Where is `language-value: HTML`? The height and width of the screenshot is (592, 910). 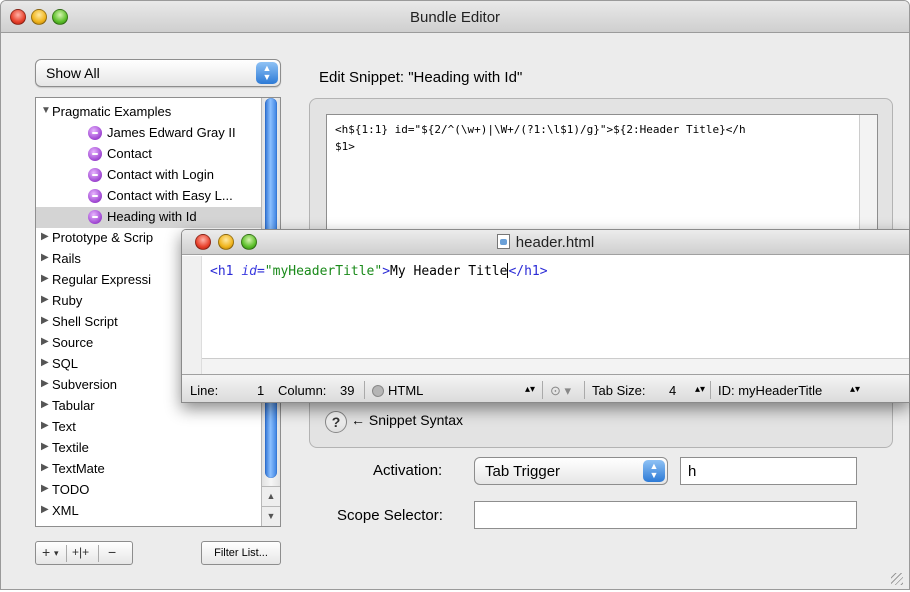 language-value: HTML is located at coordinates (406, 390).